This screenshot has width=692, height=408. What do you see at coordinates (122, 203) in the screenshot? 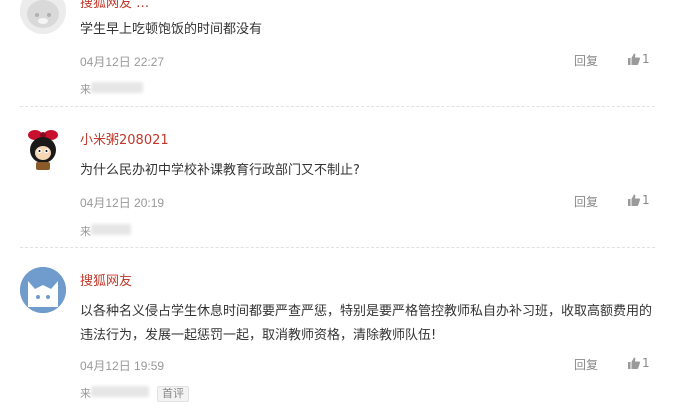
I see `comment-time: 04月12日 20:19` at bounding box center [122, 203].